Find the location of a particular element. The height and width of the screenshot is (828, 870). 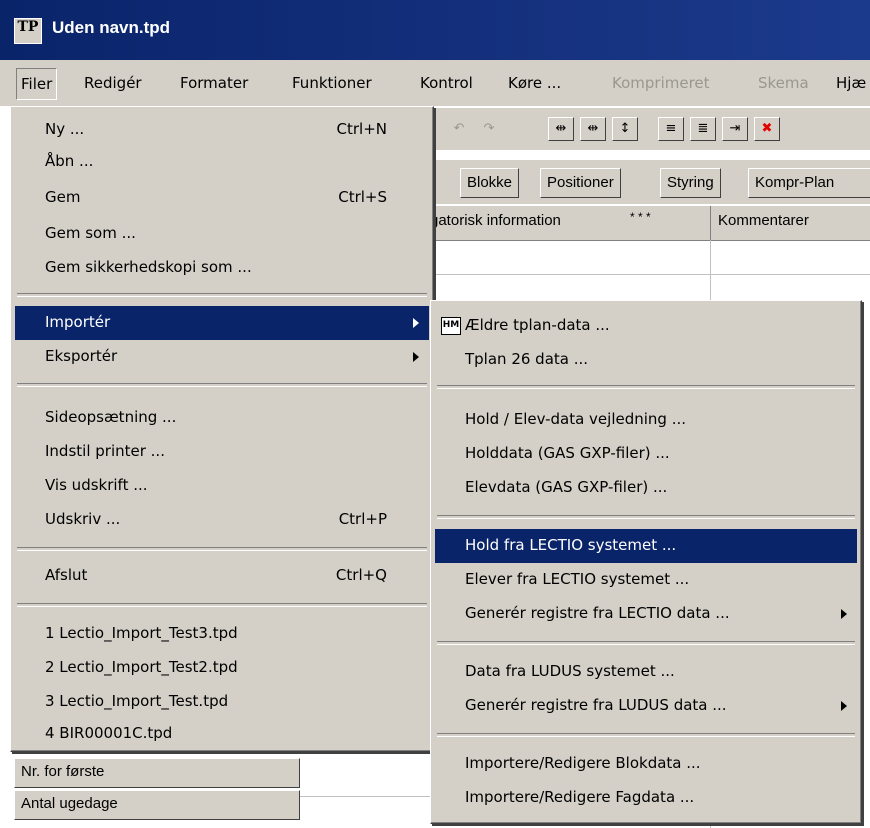

shortcut-label: Ctrl+Q is located at coordinates (361, 575).